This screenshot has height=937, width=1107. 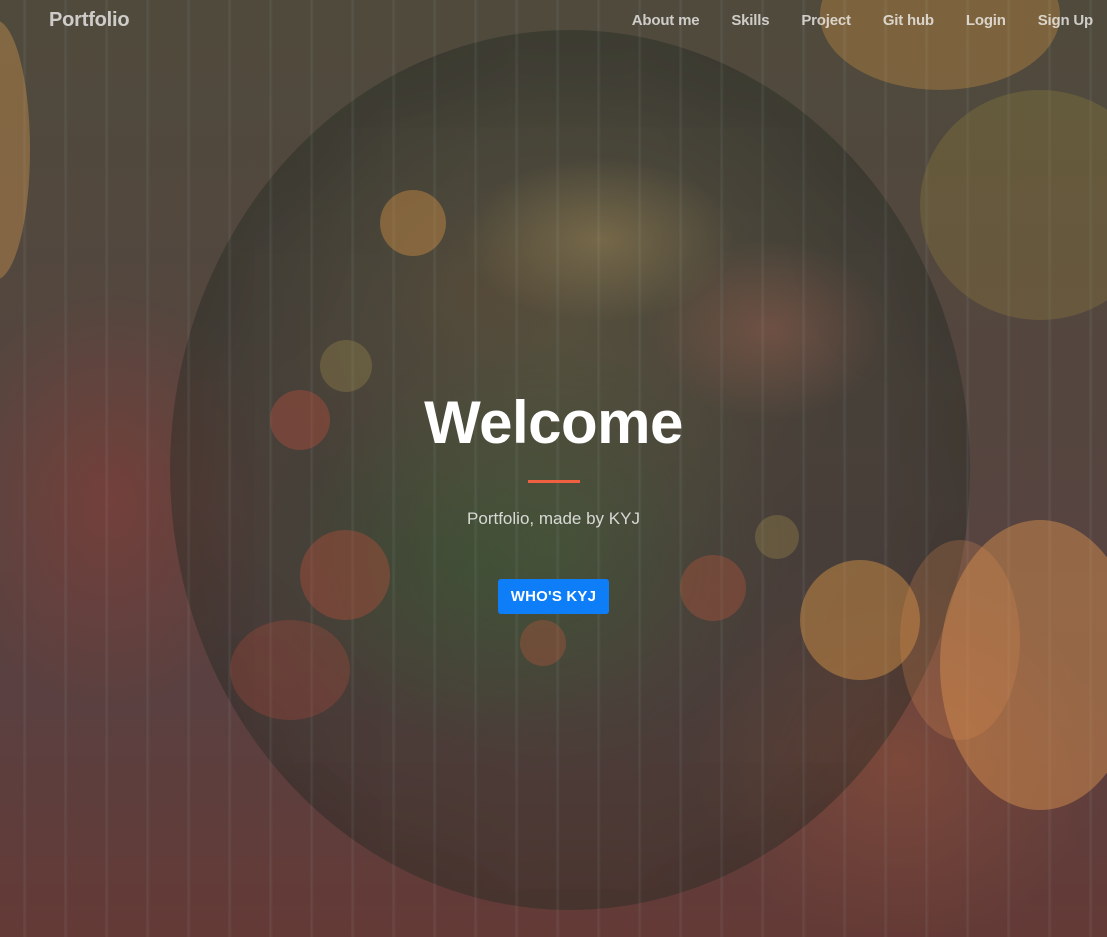 What do you see at coordinates (1049, 20) in the screenshot?
I see `nav-link-sign-up: Sign Up` at bounding box center [1049, 20].